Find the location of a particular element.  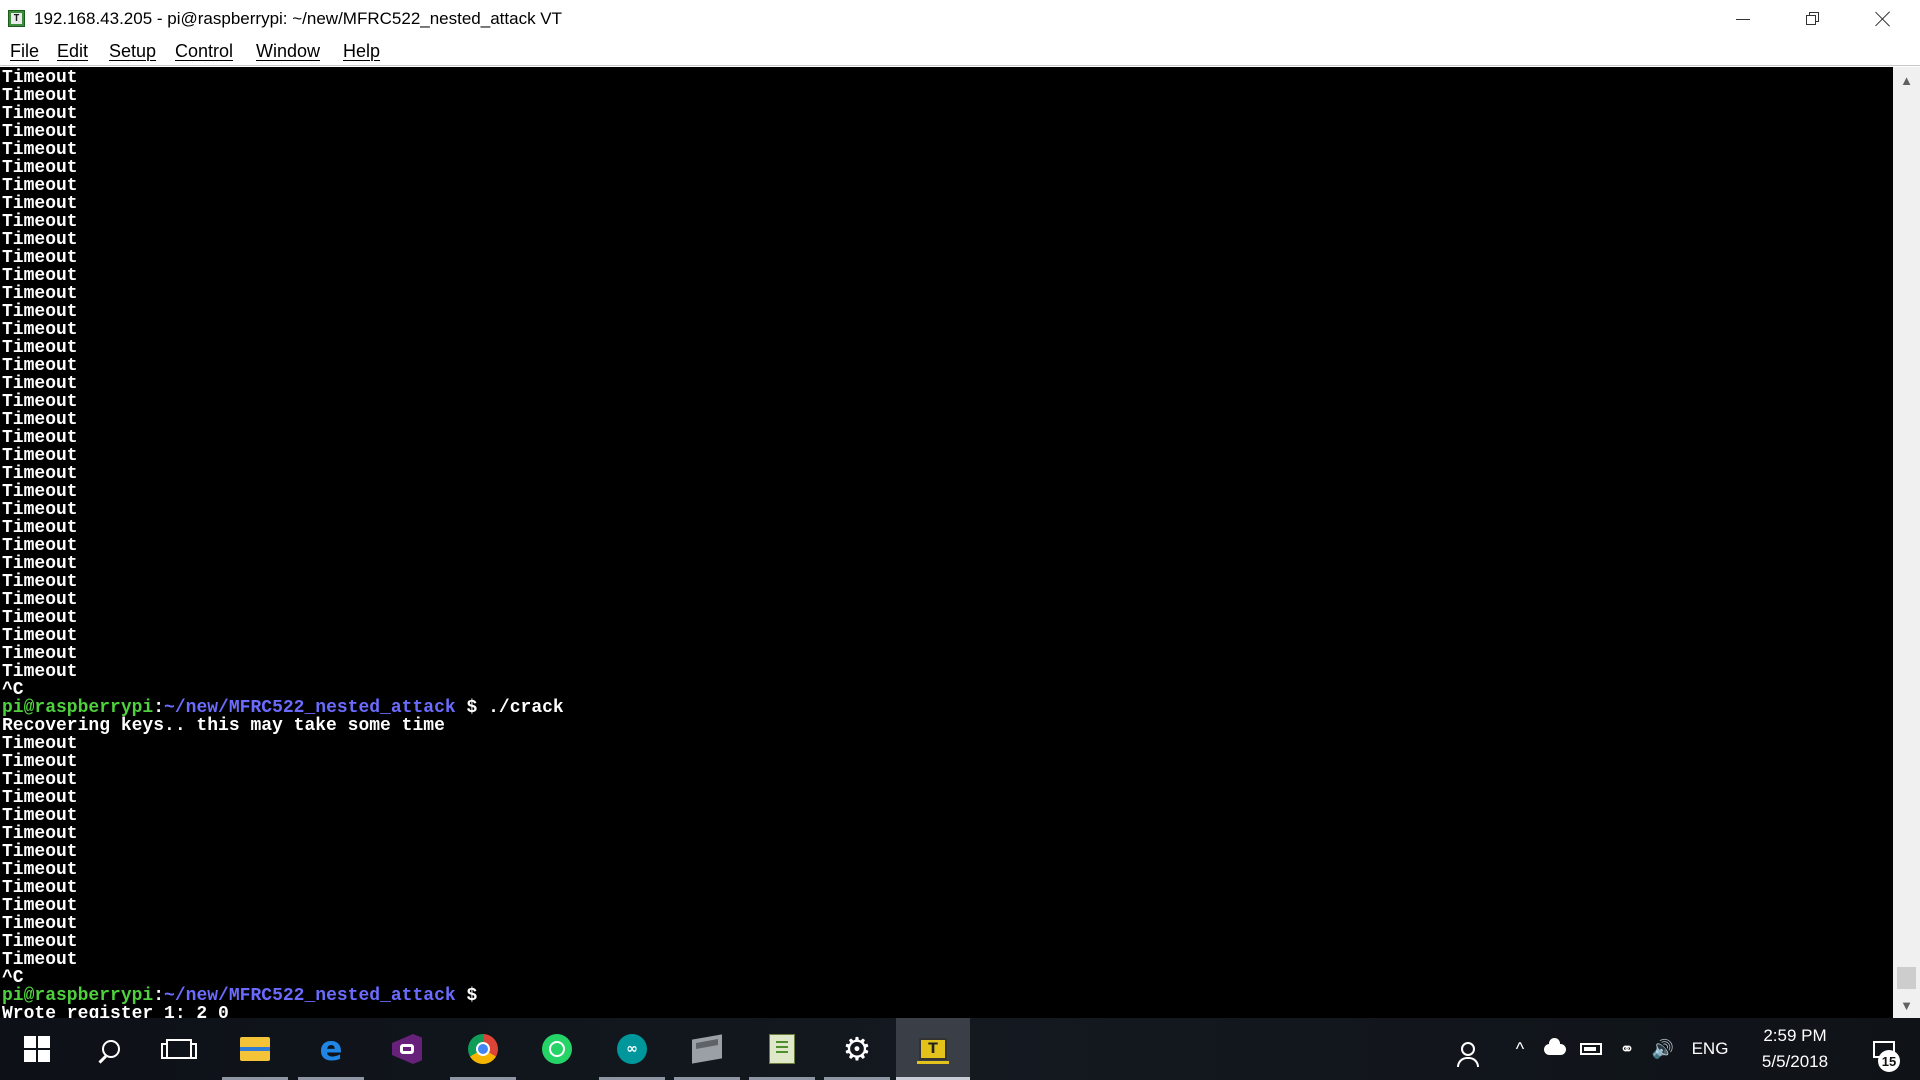

teraterm-button: T is located at coordinates (933, 1049).